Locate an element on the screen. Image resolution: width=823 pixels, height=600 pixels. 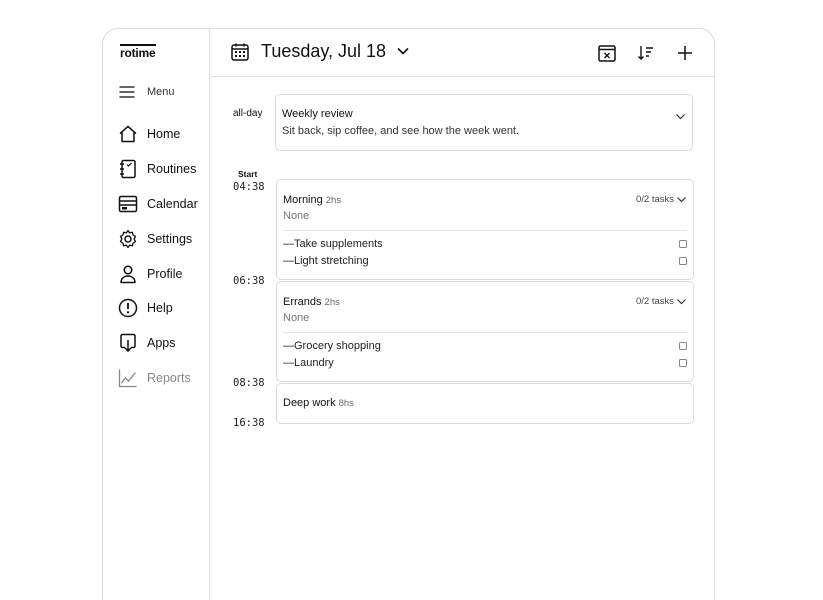
calendar-clear-icon is located at coordinates (607, 53).